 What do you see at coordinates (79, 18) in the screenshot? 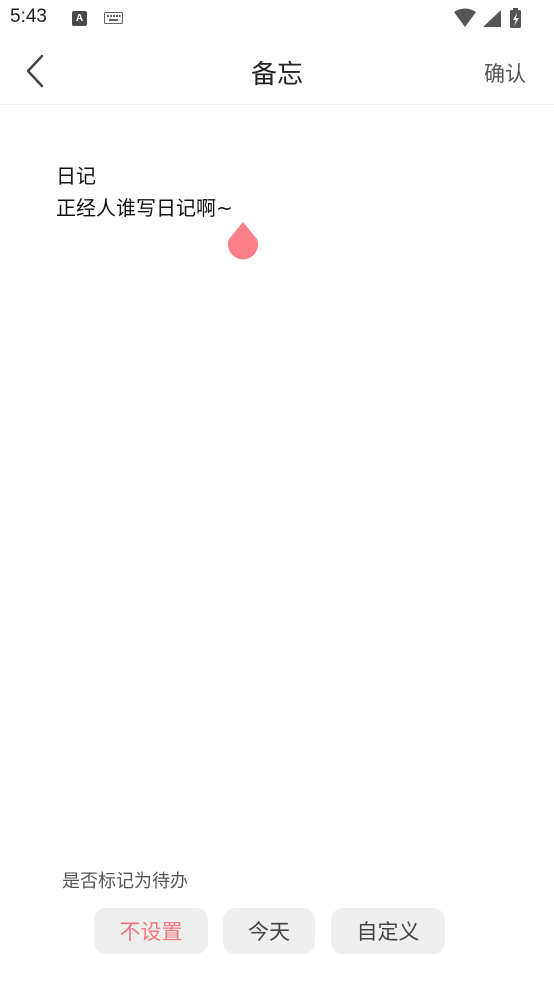
I see `a-icon: A` at bounding box center [79, 18].